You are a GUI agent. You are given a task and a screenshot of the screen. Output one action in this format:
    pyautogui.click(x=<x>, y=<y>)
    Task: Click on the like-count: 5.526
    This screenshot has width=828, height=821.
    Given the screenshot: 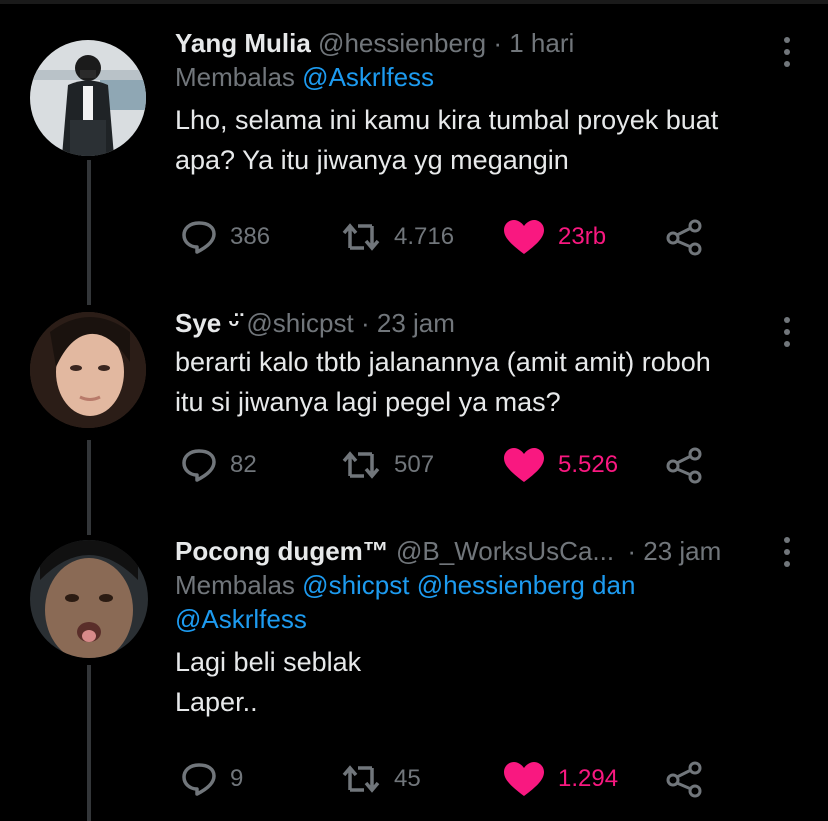 What is the action you would take?
    pyautogui.click(x=588, y=464)
    